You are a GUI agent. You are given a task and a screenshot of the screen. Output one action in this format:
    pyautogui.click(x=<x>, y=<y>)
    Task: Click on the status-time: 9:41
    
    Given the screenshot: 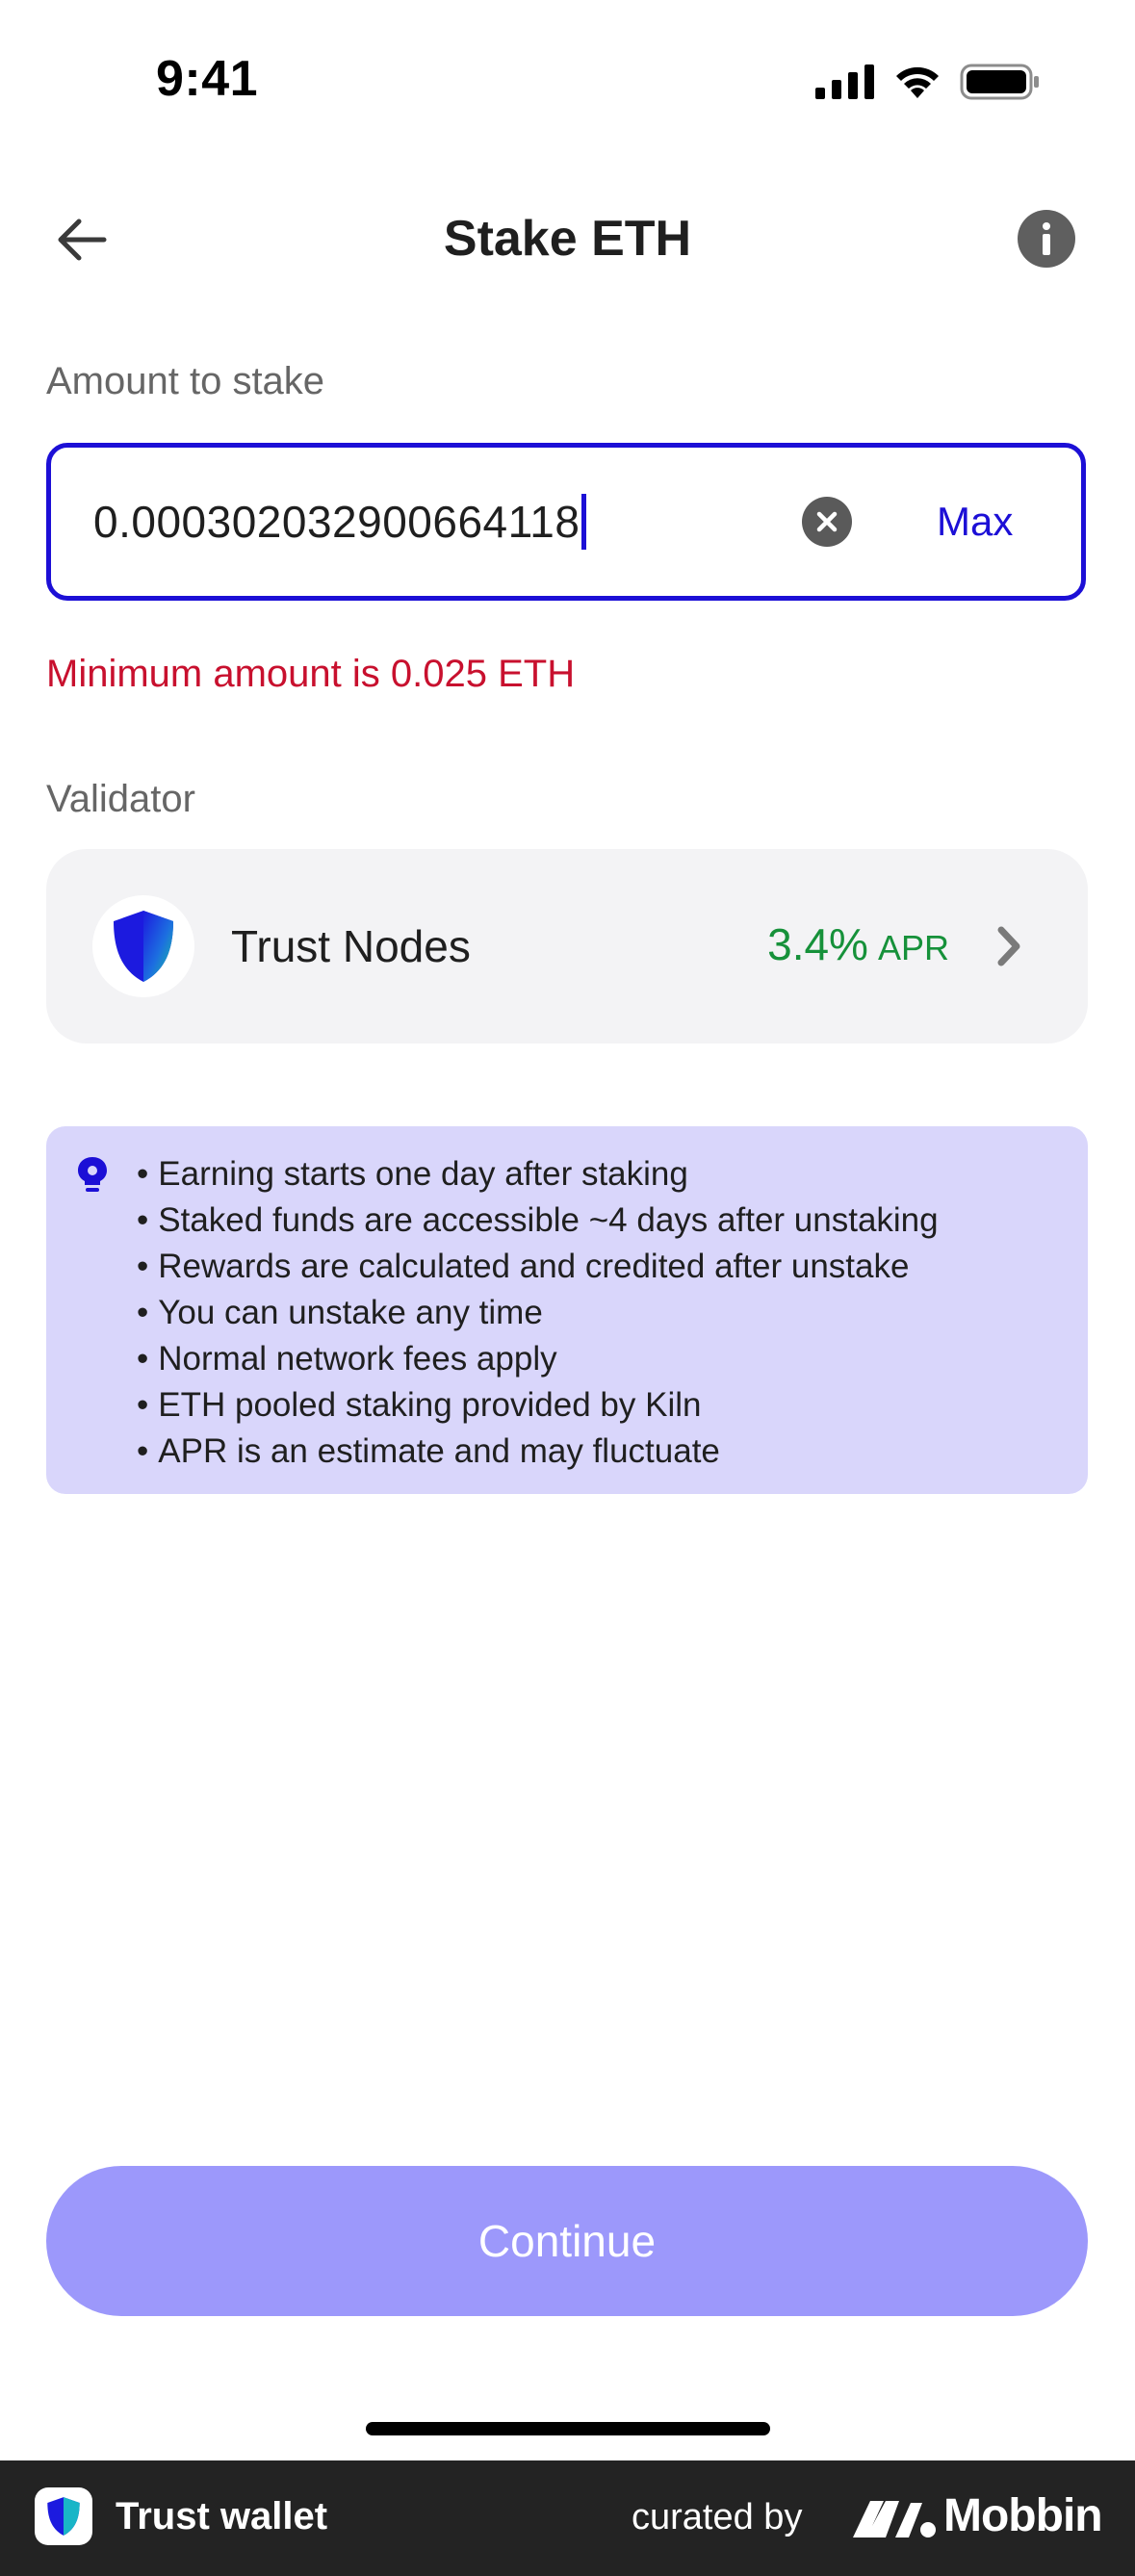 What is the action you would take?
    pyautogui.click(x=207, y=79)
    